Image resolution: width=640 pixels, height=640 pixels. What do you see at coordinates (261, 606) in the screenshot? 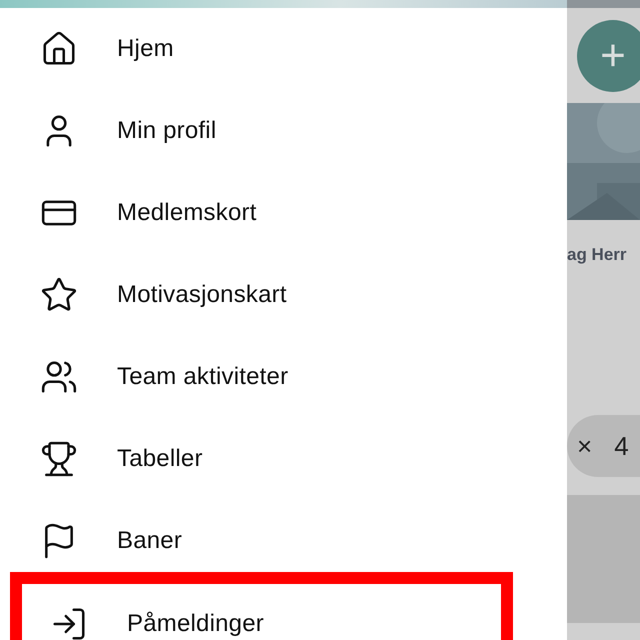
I see `highlighted-menu-item: Påmeldinger` at bounding box center [261, 606].